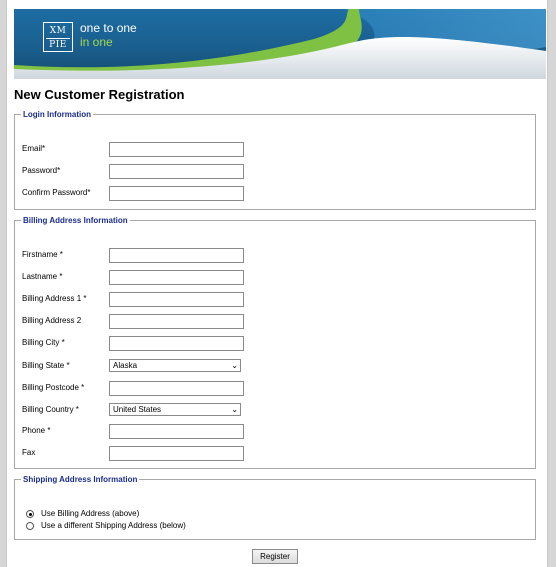 This screenshot has width=556, height=567. What do you see at coordinates (176, 193) in the screenshot?
I see `confirm-password-field` at bounding box center [176, 193].